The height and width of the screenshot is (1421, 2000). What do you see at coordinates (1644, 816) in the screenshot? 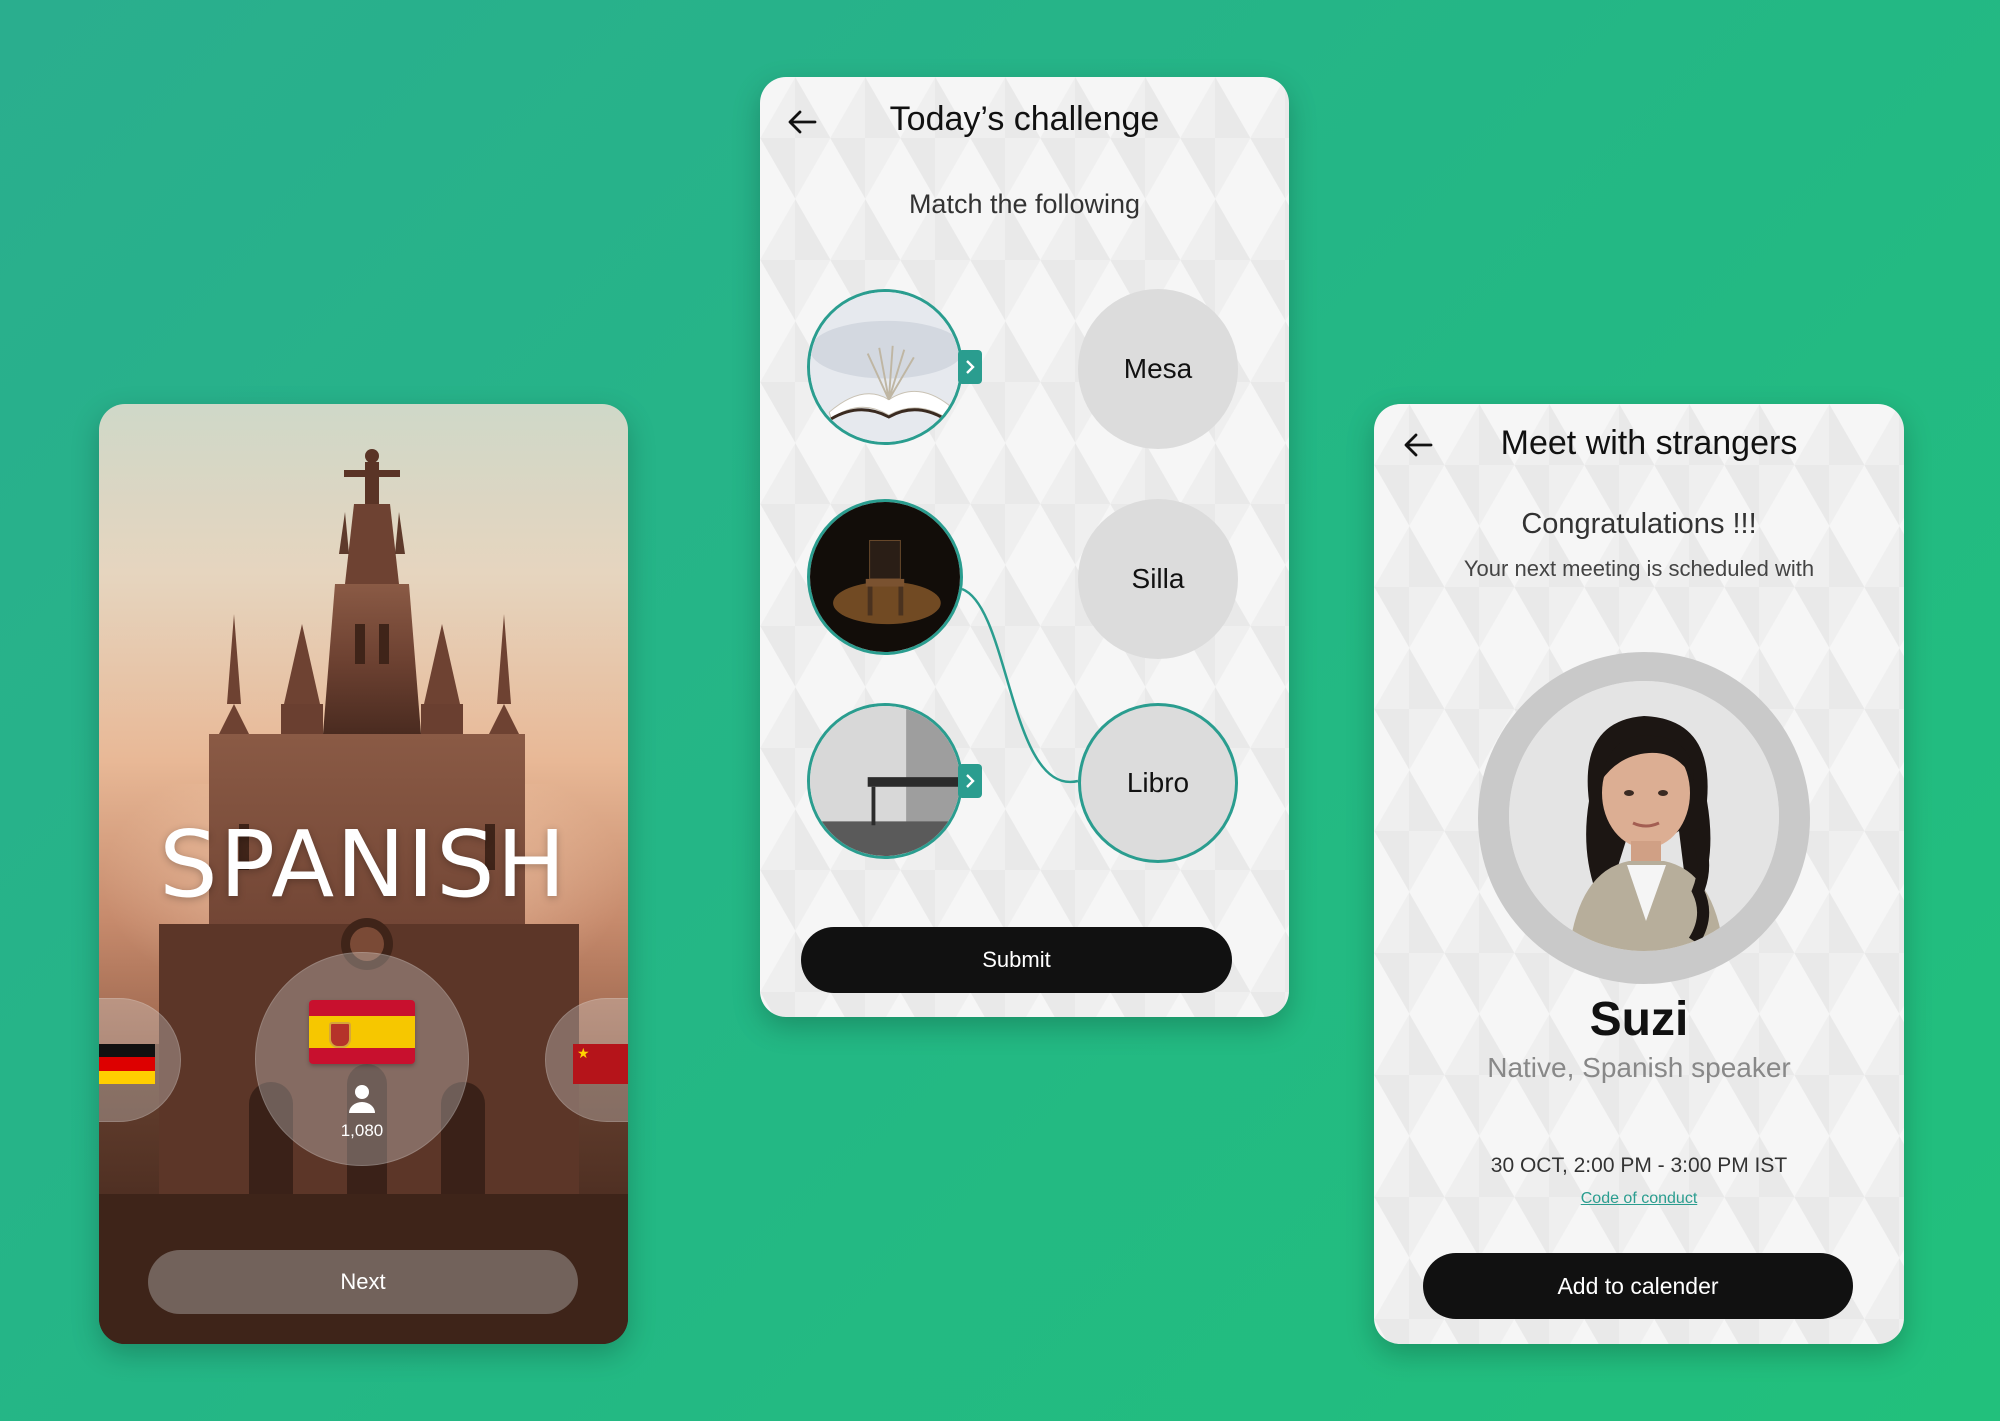
I see `avatar` at bounding box center [1644, 816].